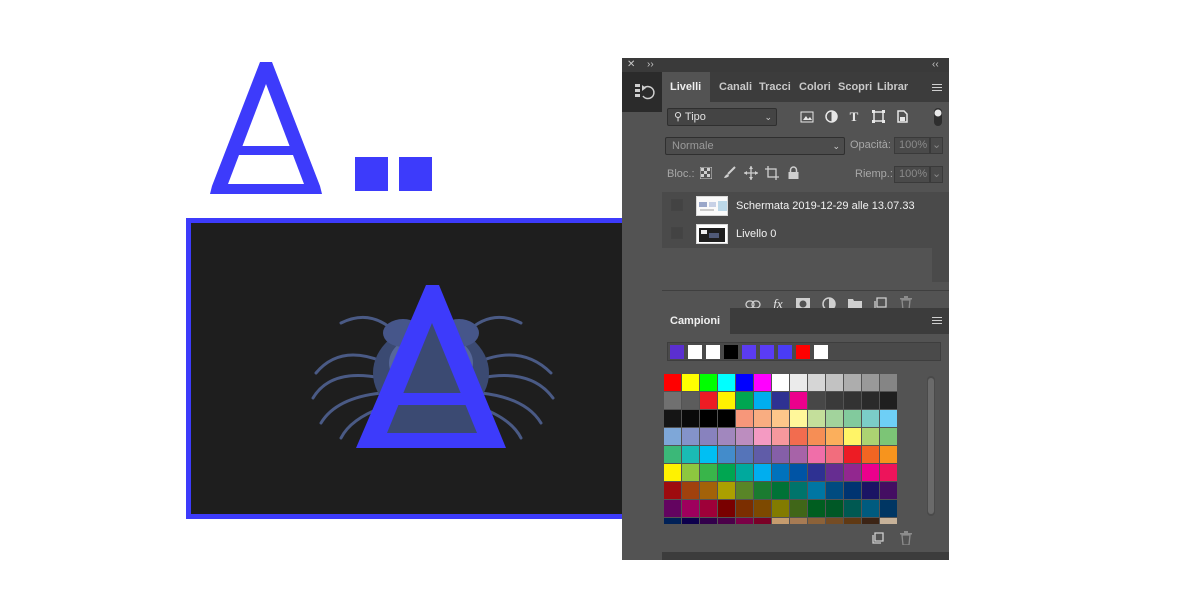 The width and height of the screenshot is (1196, 600). Describe the element at coordinates (686, 87) in the screenshot. I see `tab-livelli: Livelli` at that location.